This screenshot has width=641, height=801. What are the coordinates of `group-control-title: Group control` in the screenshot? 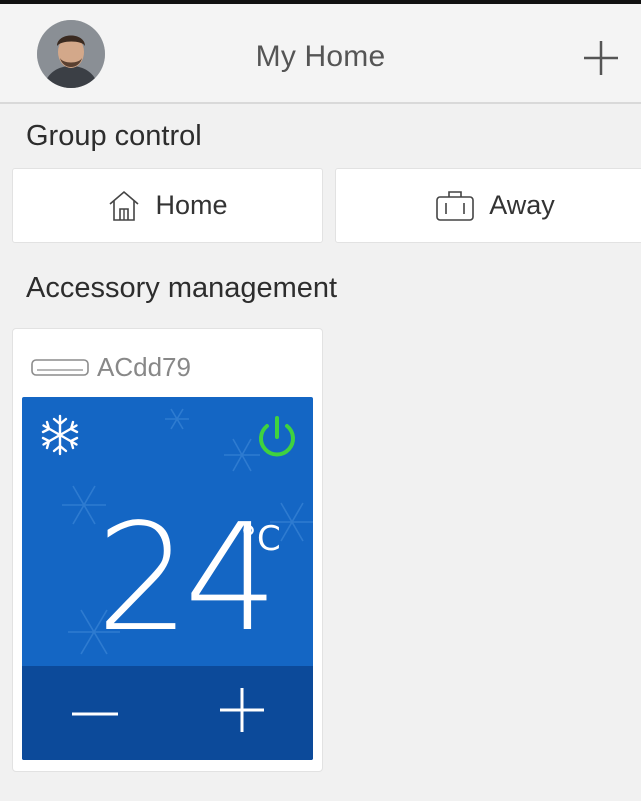 It's located at (114, 136).